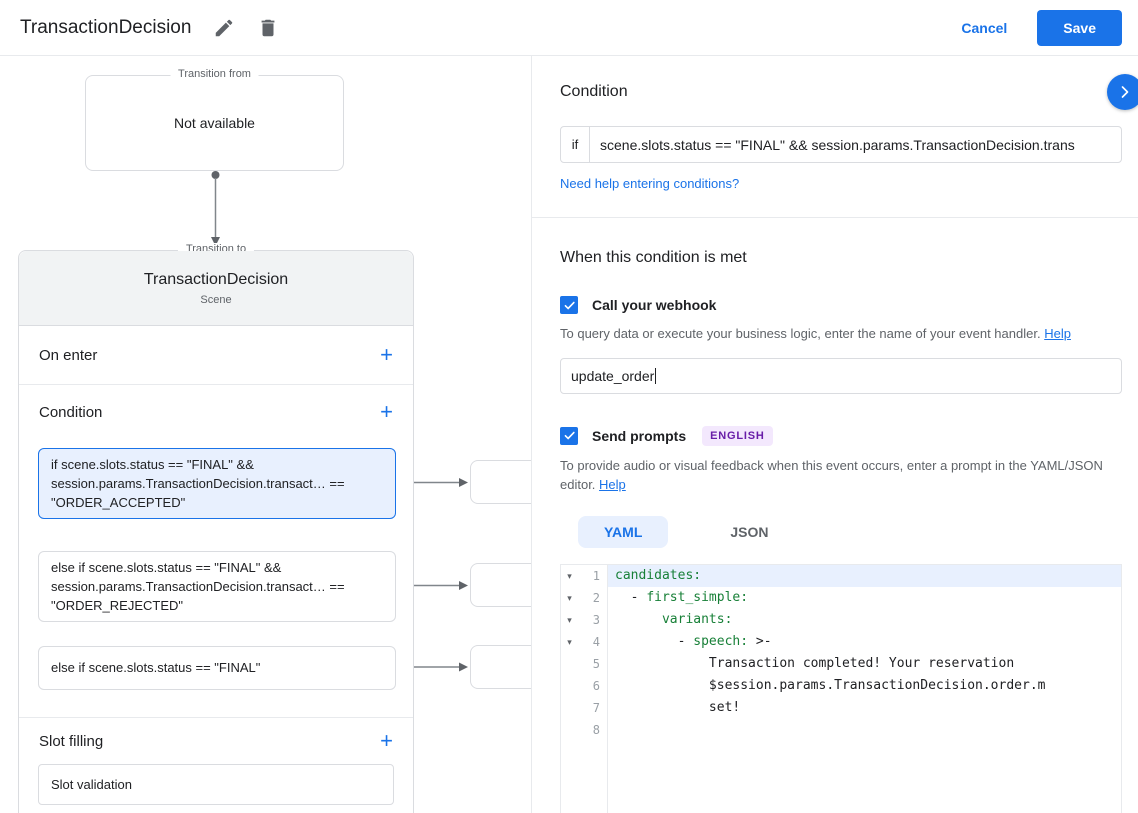 Image resolution: width=1138 pixels, height=813 pixels. Describe the element at coordinates (864, 575) in the screenshot. I see `code-text: candidates:` at that location.